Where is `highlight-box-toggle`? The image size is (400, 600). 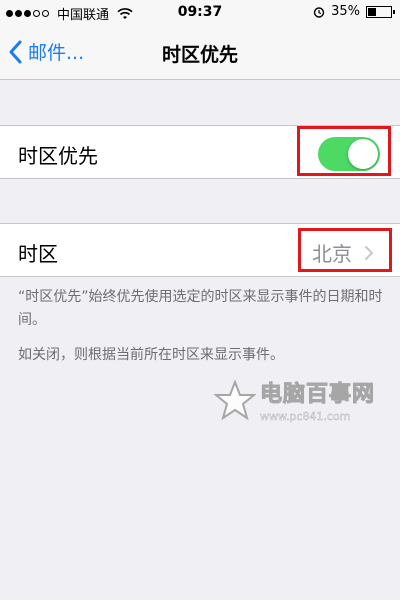
highlight-box-toggle is located at coordinates (344, 151).